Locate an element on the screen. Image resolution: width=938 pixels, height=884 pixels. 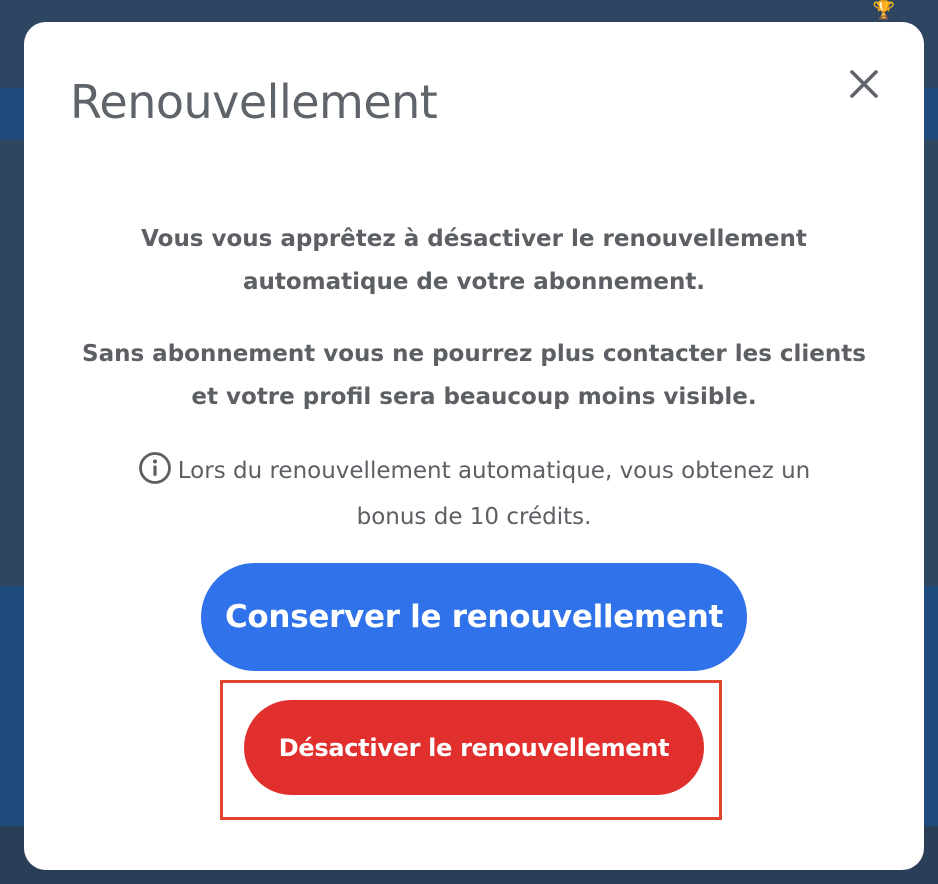
disable-renewal-label: Désactiver le renouvellement is located at coordinates (474, 747).